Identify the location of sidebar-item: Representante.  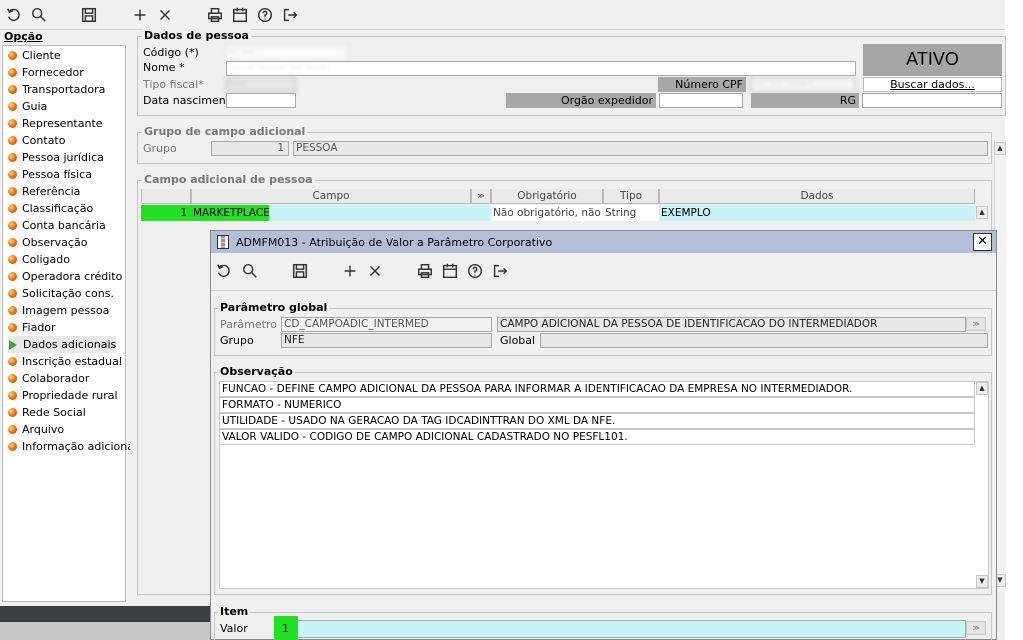
(55, 123).